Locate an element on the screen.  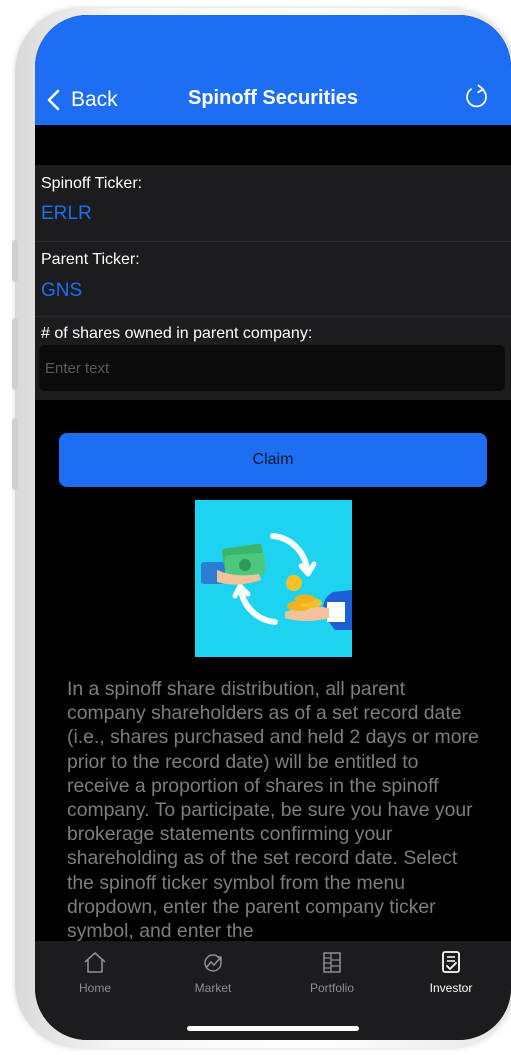
tab-investor-label: Investor is located at coordinates (451, 988).